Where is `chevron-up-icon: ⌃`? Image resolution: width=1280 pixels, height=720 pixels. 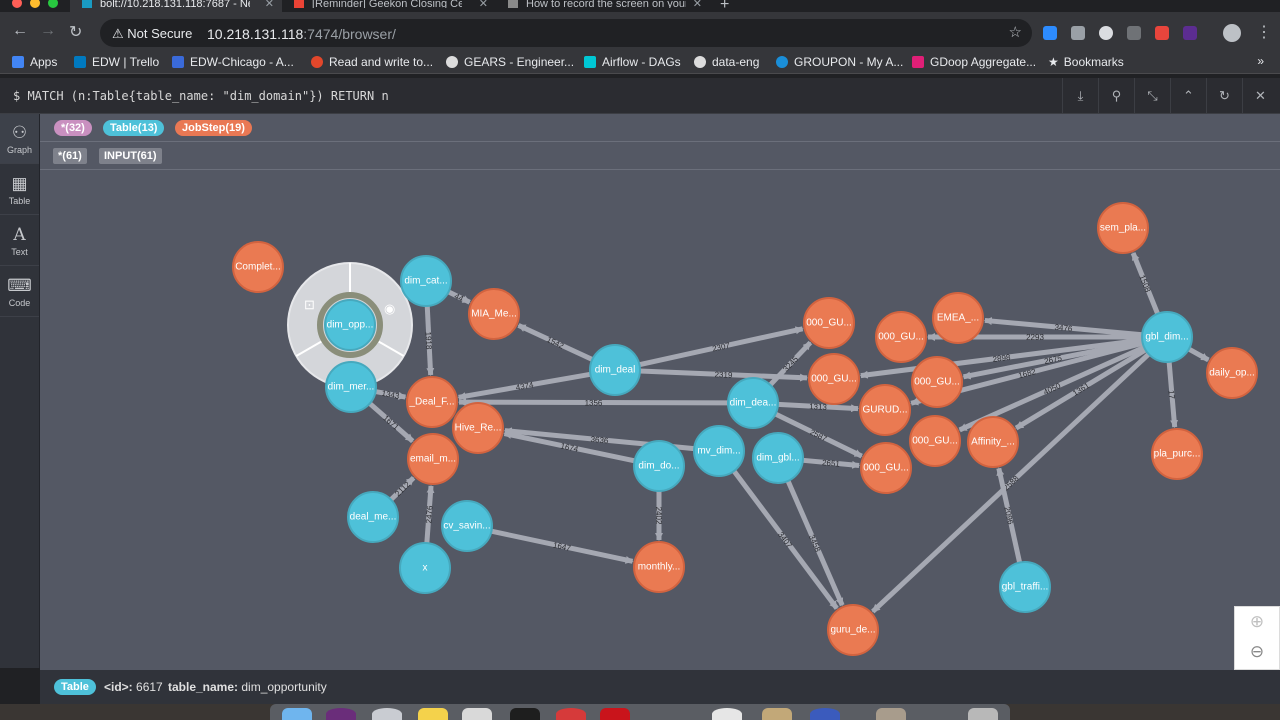 chevron-up-icon: ⌃ is located at coordinates (1188, 96).